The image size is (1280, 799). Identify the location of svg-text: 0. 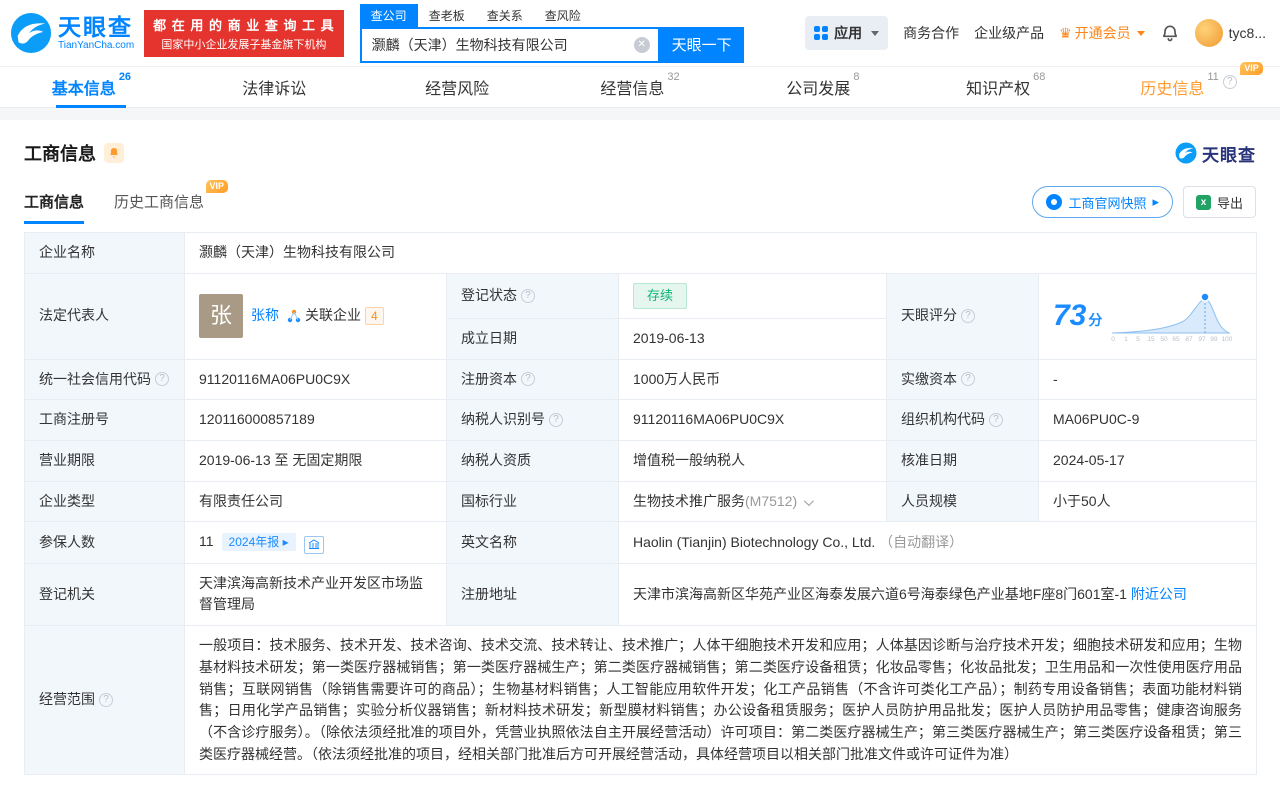
(1114, 339).